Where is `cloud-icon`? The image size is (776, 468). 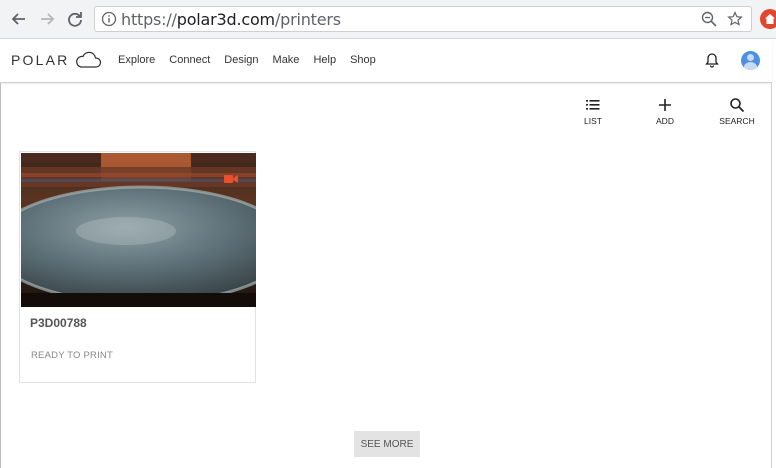 cloud-icon is located at coordinates (89, 59).